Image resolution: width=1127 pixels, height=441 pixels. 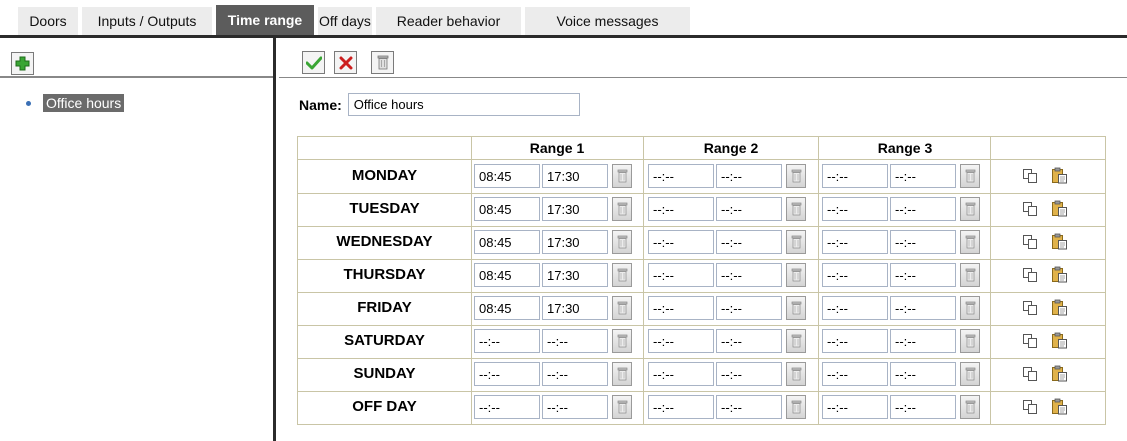 What do you see at coordinates (607, 21) in the screenshot?
I see `tab-voice-messages: Voice messages` at bounding box center [607, 21].